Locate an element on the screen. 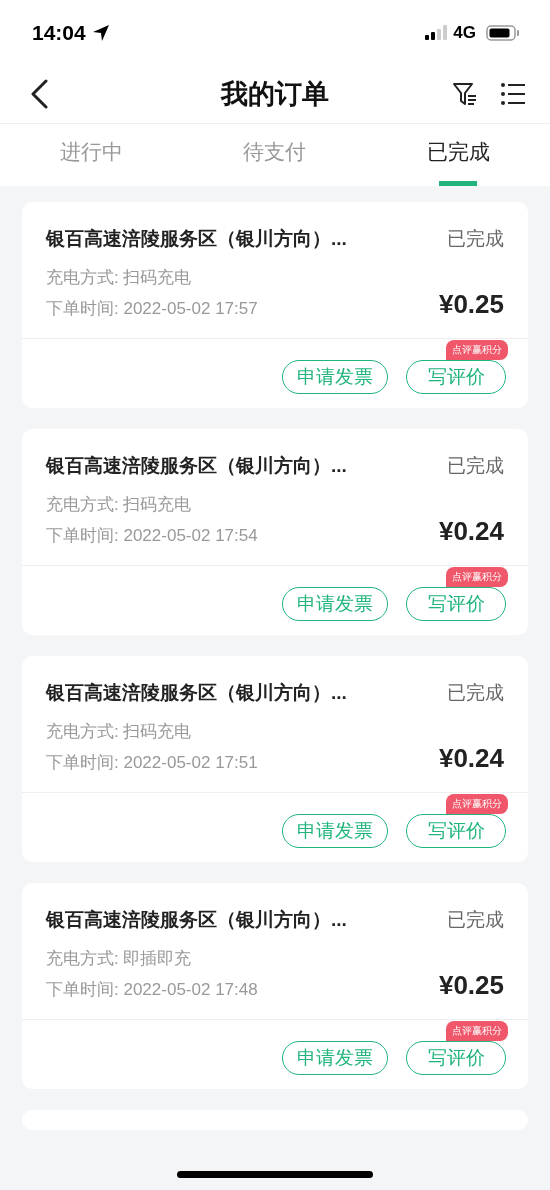 This screenshot has width=550, height=1190. tab: 已完成 is located at coordinates (458, 155).